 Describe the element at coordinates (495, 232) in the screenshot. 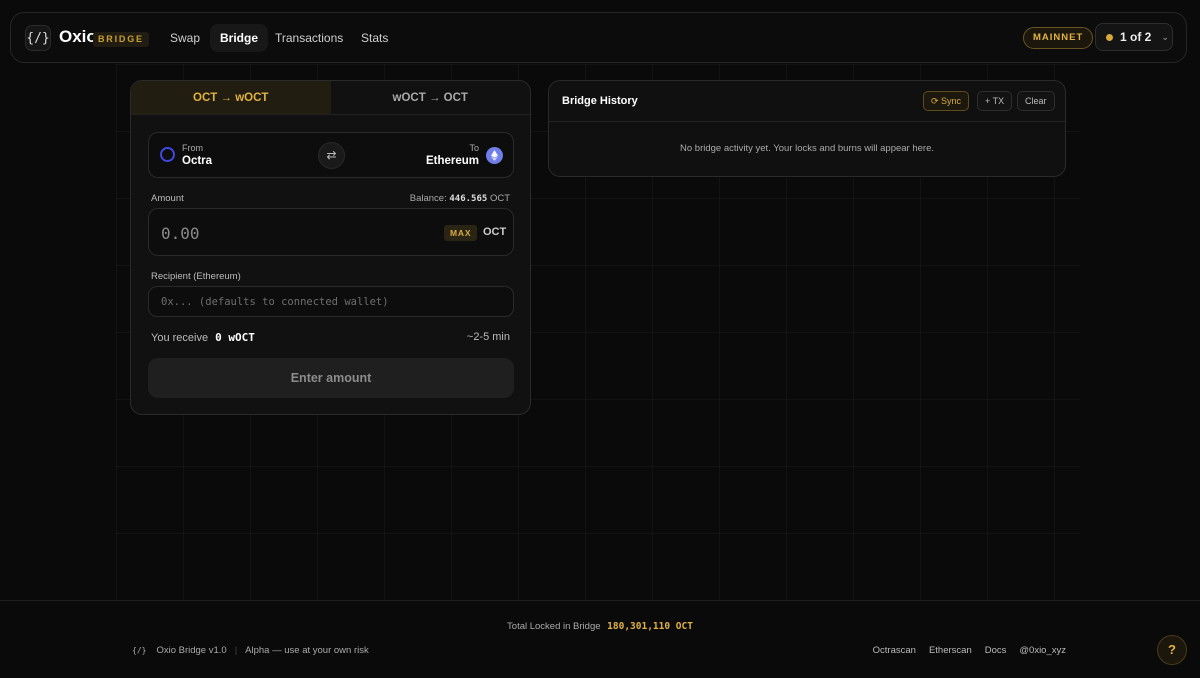

I see `amount-unit: OCT` at that location.